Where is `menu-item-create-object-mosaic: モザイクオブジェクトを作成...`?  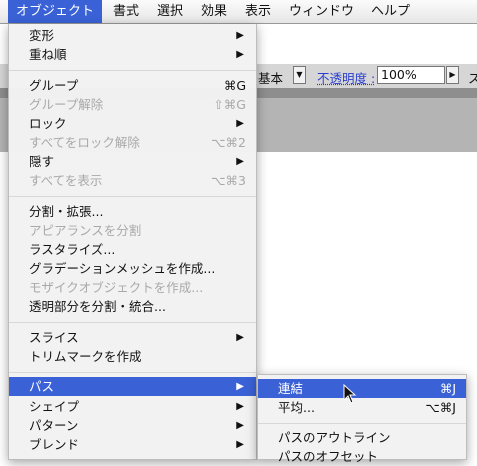
menu-item-create-object-mosaic: モザイクオブジェクトを作成... is located at coordinates (116, 287).